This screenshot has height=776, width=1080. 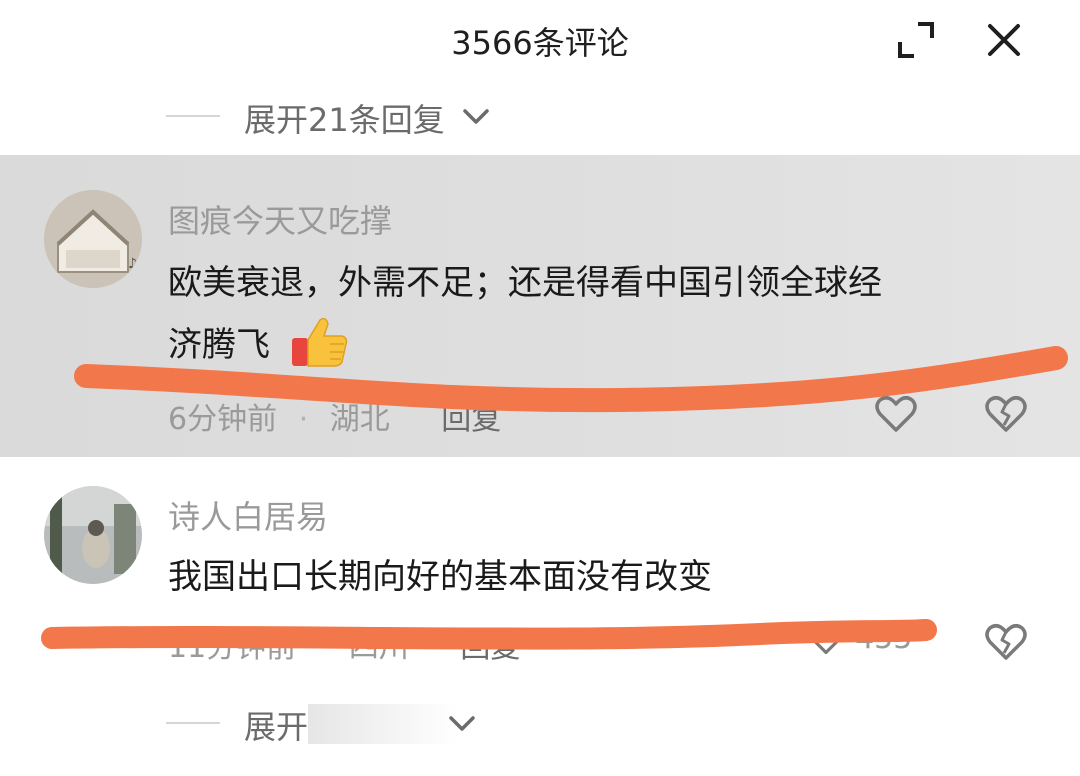 What do you see at coordinates (884, 638) in the screenshot?
I see `like-count: 455` at bounding box center [884, 638].